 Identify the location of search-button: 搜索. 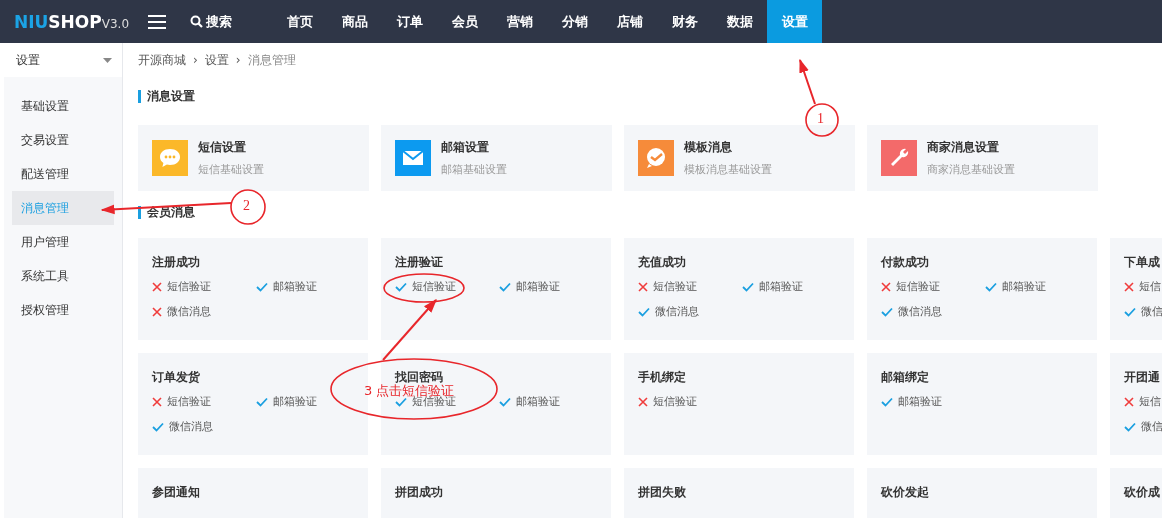
(211, 21).